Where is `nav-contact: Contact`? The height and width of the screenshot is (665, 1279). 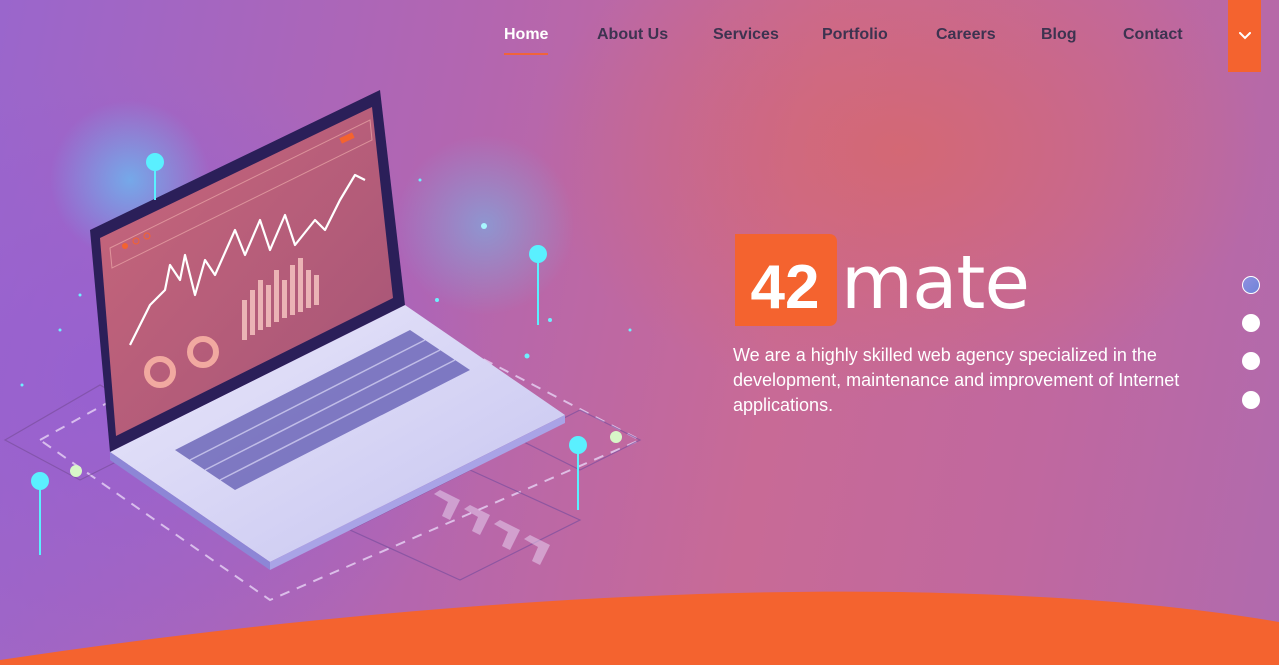 nav-contact: Contact is located at coordinates (1153, 35).